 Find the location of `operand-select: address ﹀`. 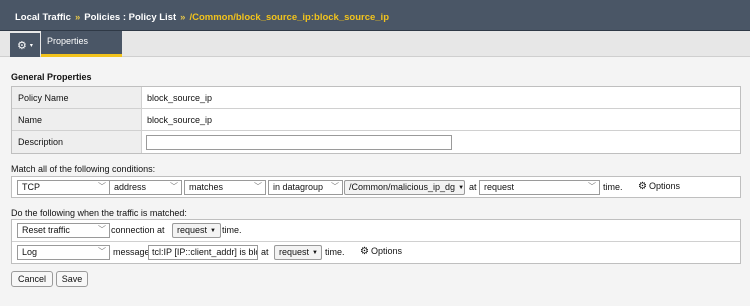

operand-select: address ﹀ is located at coordinates (145, 187).